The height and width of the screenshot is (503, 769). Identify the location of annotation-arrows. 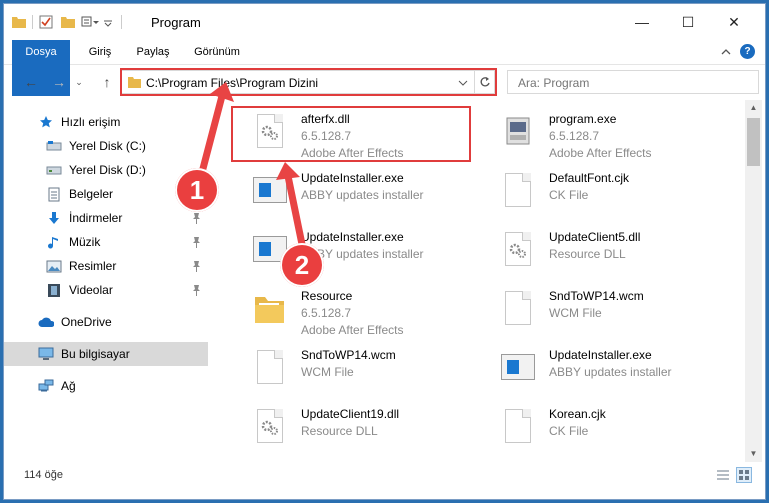
(252, 170).